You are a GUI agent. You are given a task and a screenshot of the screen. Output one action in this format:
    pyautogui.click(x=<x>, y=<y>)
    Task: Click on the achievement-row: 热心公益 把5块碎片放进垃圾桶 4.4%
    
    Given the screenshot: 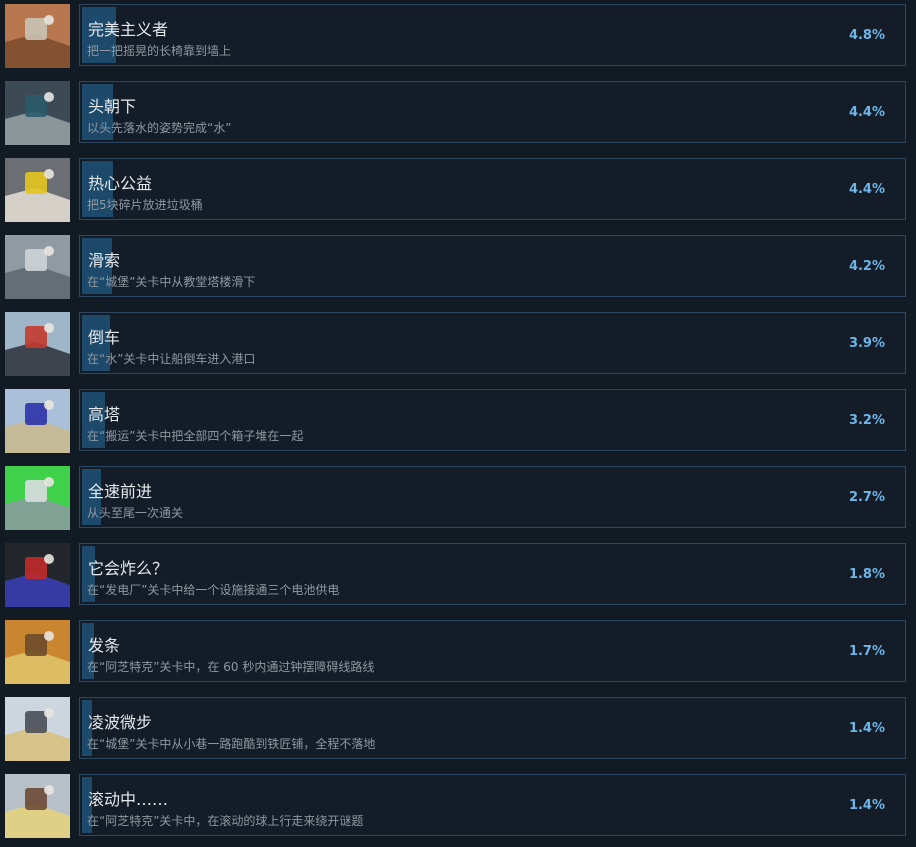 What is the action you would take?
    pyautogui.click(x=458, y=191)
    